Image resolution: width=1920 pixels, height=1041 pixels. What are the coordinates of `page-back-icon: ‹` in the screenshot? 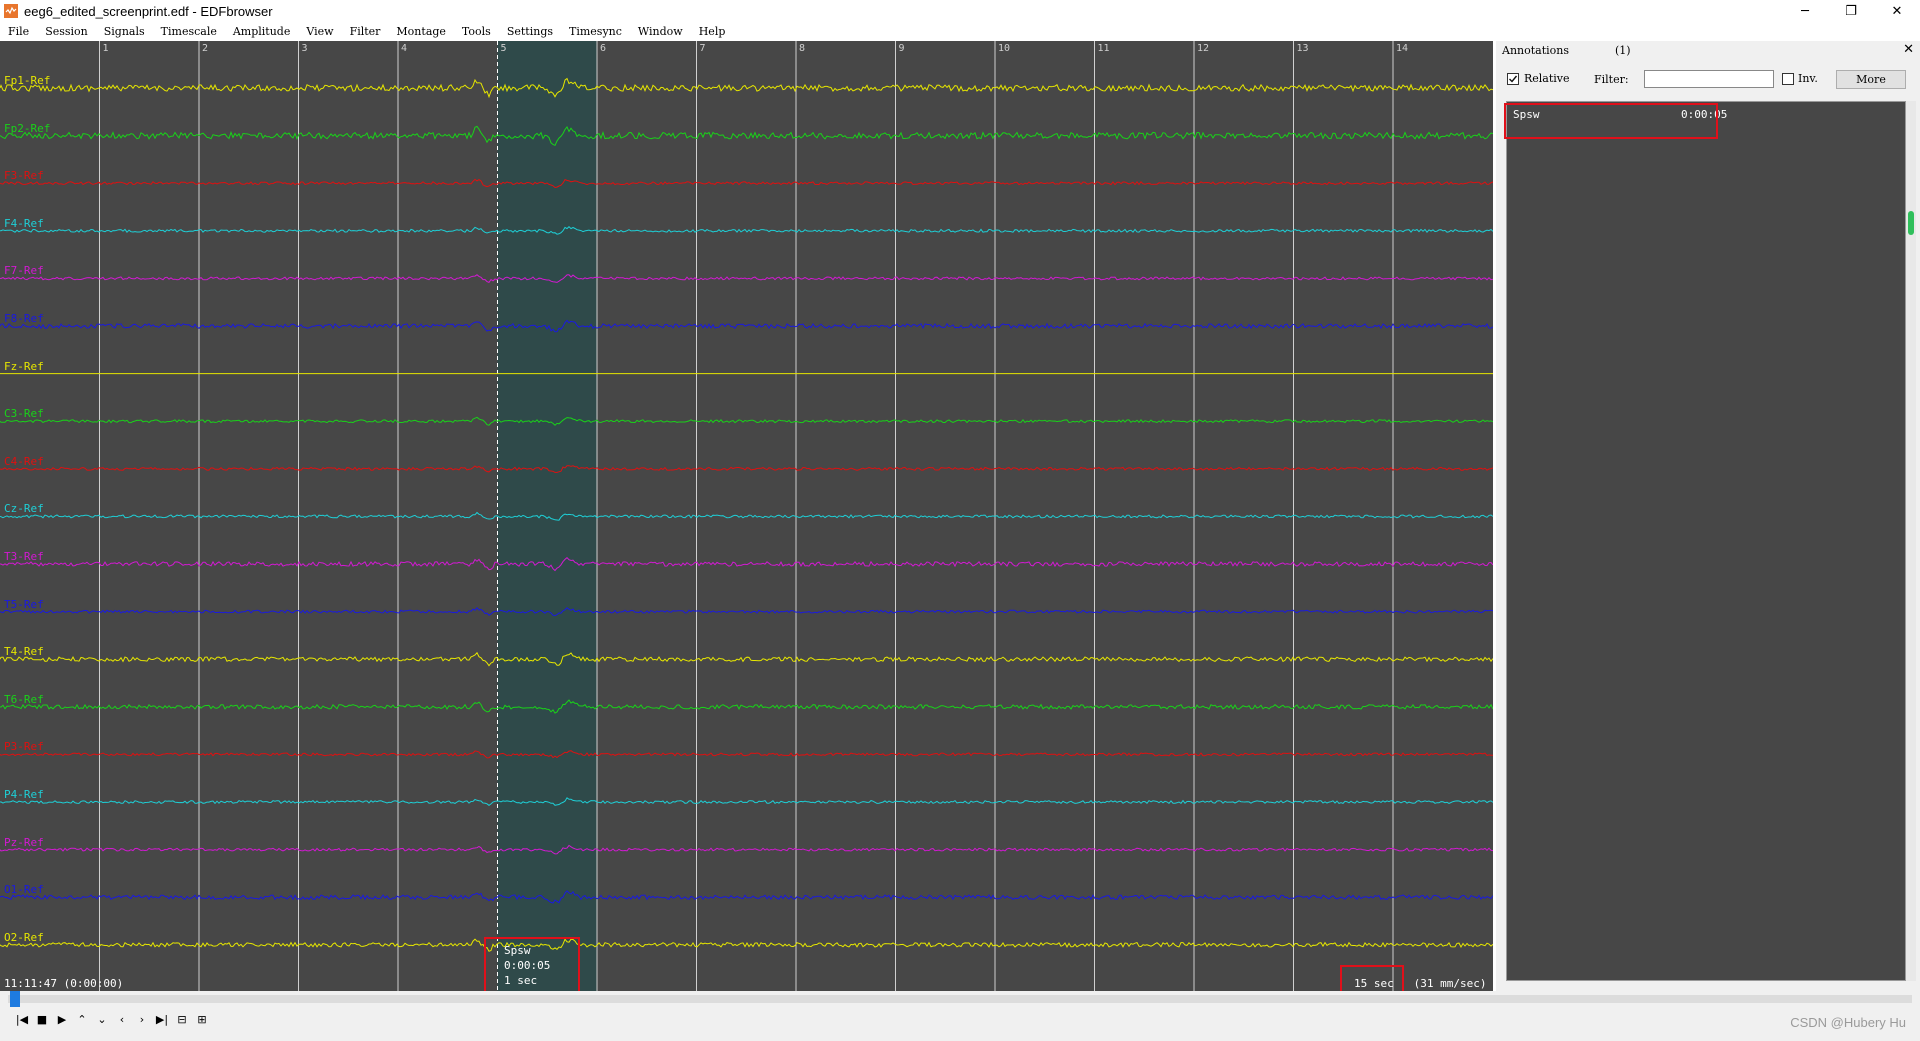 It's located at (122, 1019).